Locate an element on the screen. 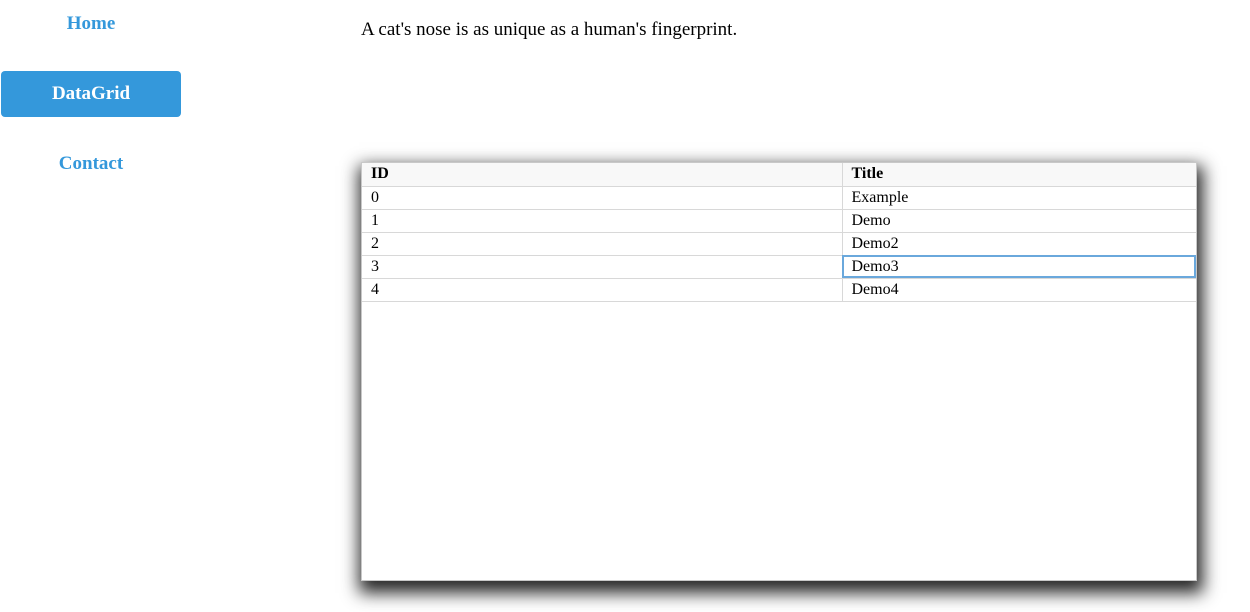 Image resolution: width=1250 pixels, height=612 pixels. nav-home-link: Home is located at coordinates (91, 24).